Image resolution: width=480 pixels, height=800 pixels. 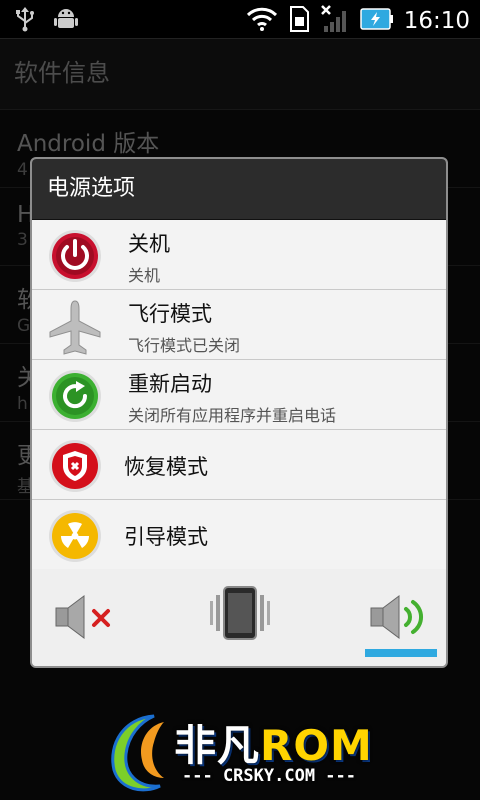 What do you see at coordinates (404, 621) in the screenshot?
I see `sound-on-icon` at bounding box center [404, 621].